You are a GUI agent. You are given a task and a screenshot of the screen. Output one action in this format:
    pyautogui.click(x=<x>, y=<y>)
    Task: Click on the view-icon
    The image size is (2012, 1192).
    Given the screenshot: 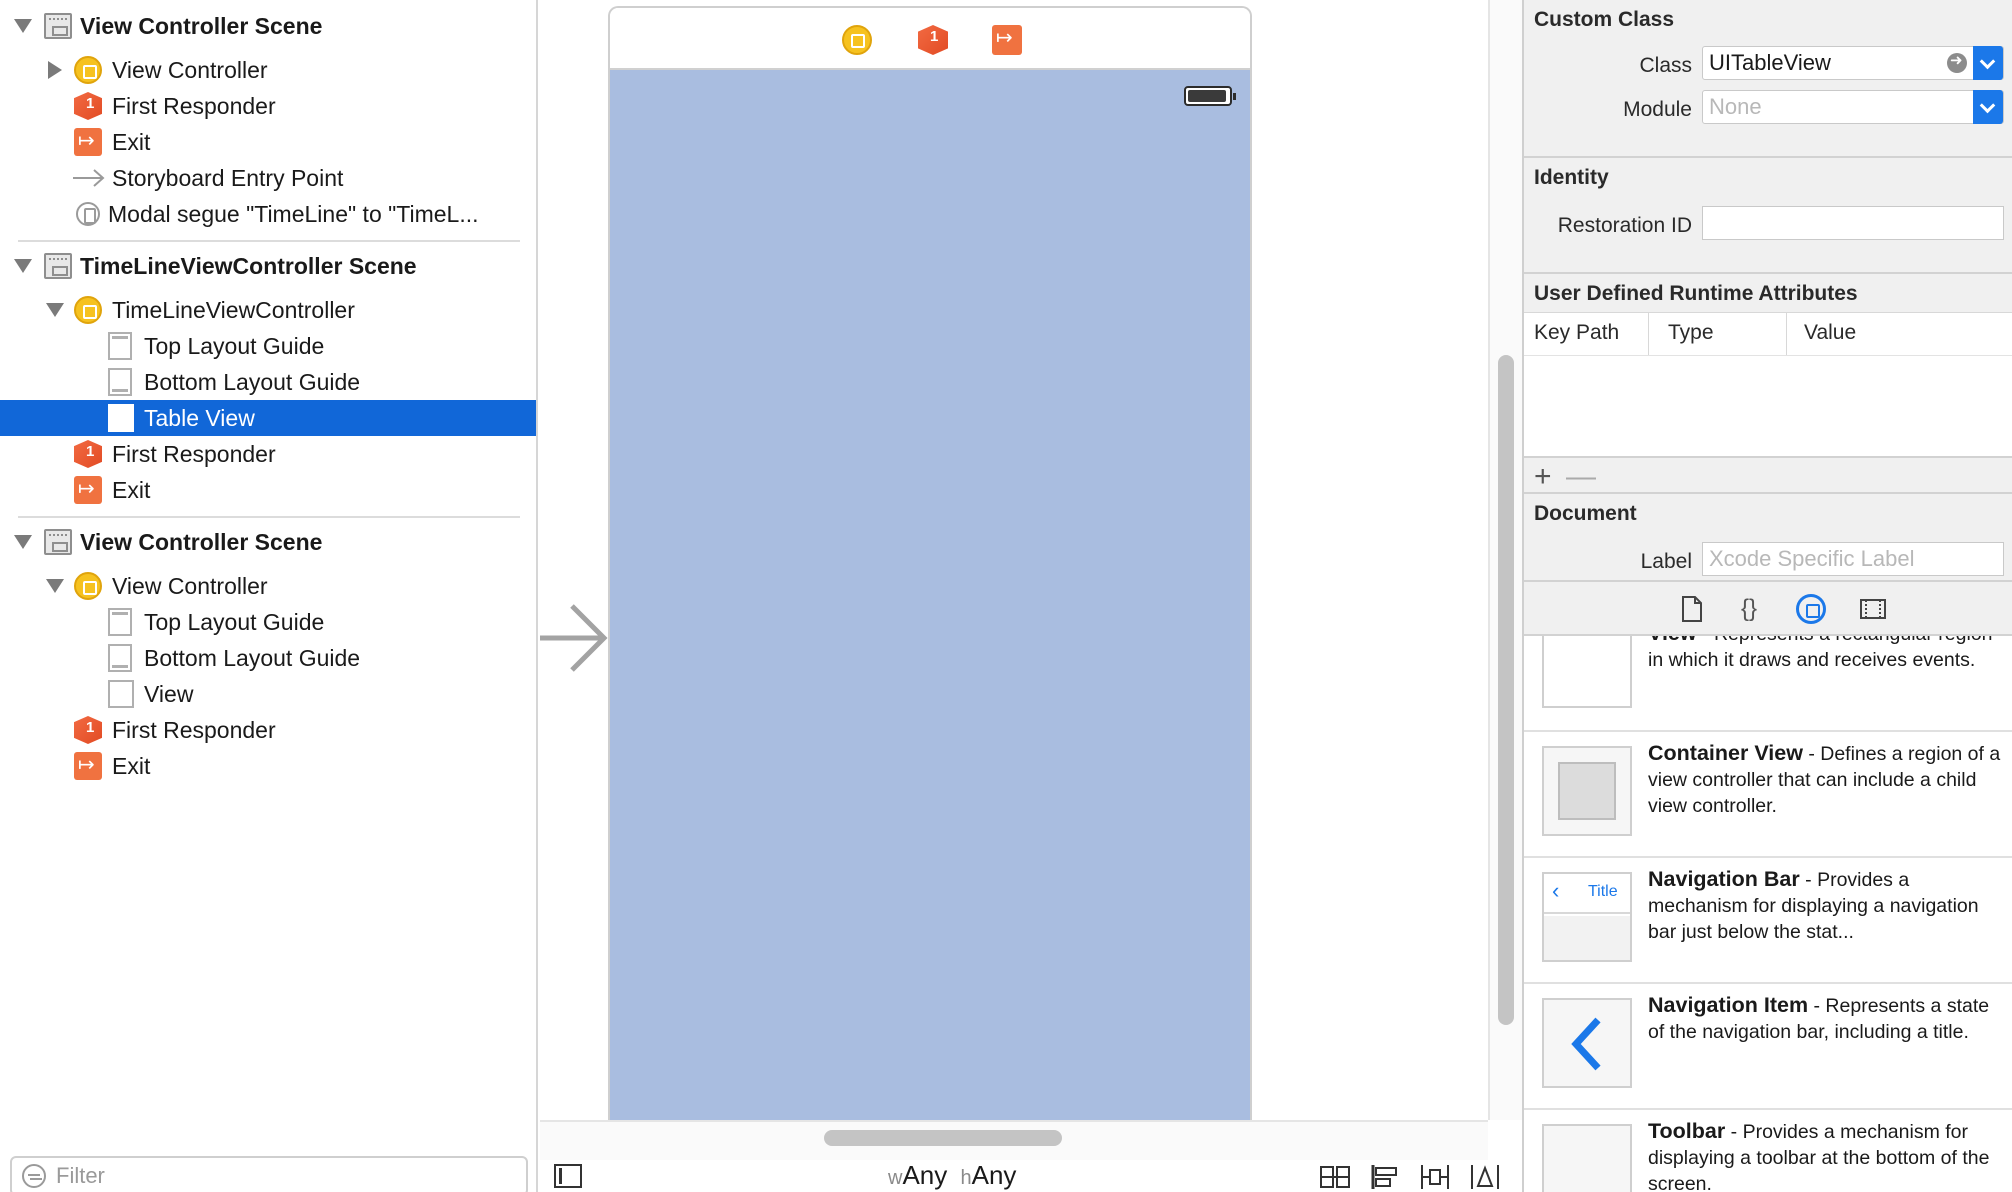 What is the action you would take?
    pyautogui.click(x=121, y=694)
    